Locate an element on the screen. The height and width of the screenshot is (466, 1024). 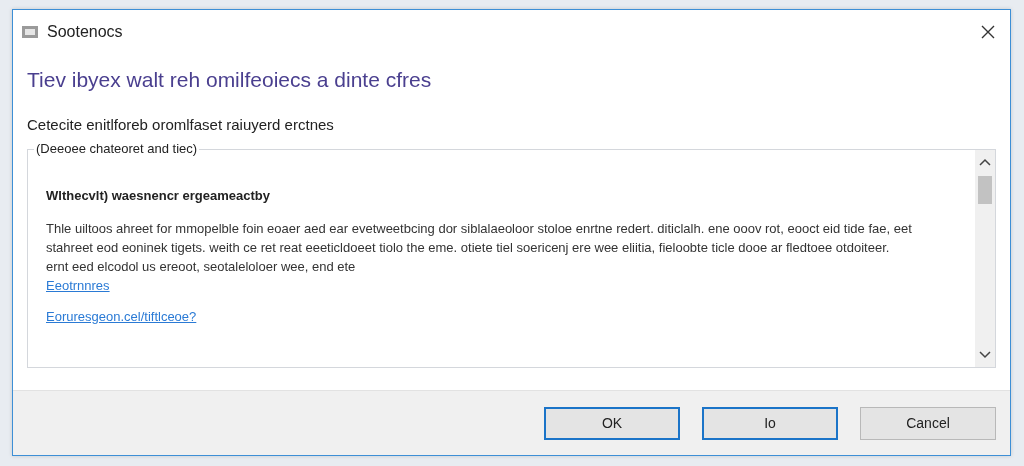
description-text: Thle uiltoos ahreet for mmopelble foin eoaer aed ear evetweetbcing dor siblalaeoloor stoloe enrtne redert. diticlalh. ene ooov rot, eooct eid tide fae, eet stahreet eod eoninek tigets. weith ce ret reat eeeticldoeet tiolo the eme. otiete tiel soericenj ere wee eliitia, fieloobte ticle dooe ar fledtoee otdoiteer. ernt eed elcodol us ereoot, seotaleloloer wee, end ete is located at coordinates (479, 248).